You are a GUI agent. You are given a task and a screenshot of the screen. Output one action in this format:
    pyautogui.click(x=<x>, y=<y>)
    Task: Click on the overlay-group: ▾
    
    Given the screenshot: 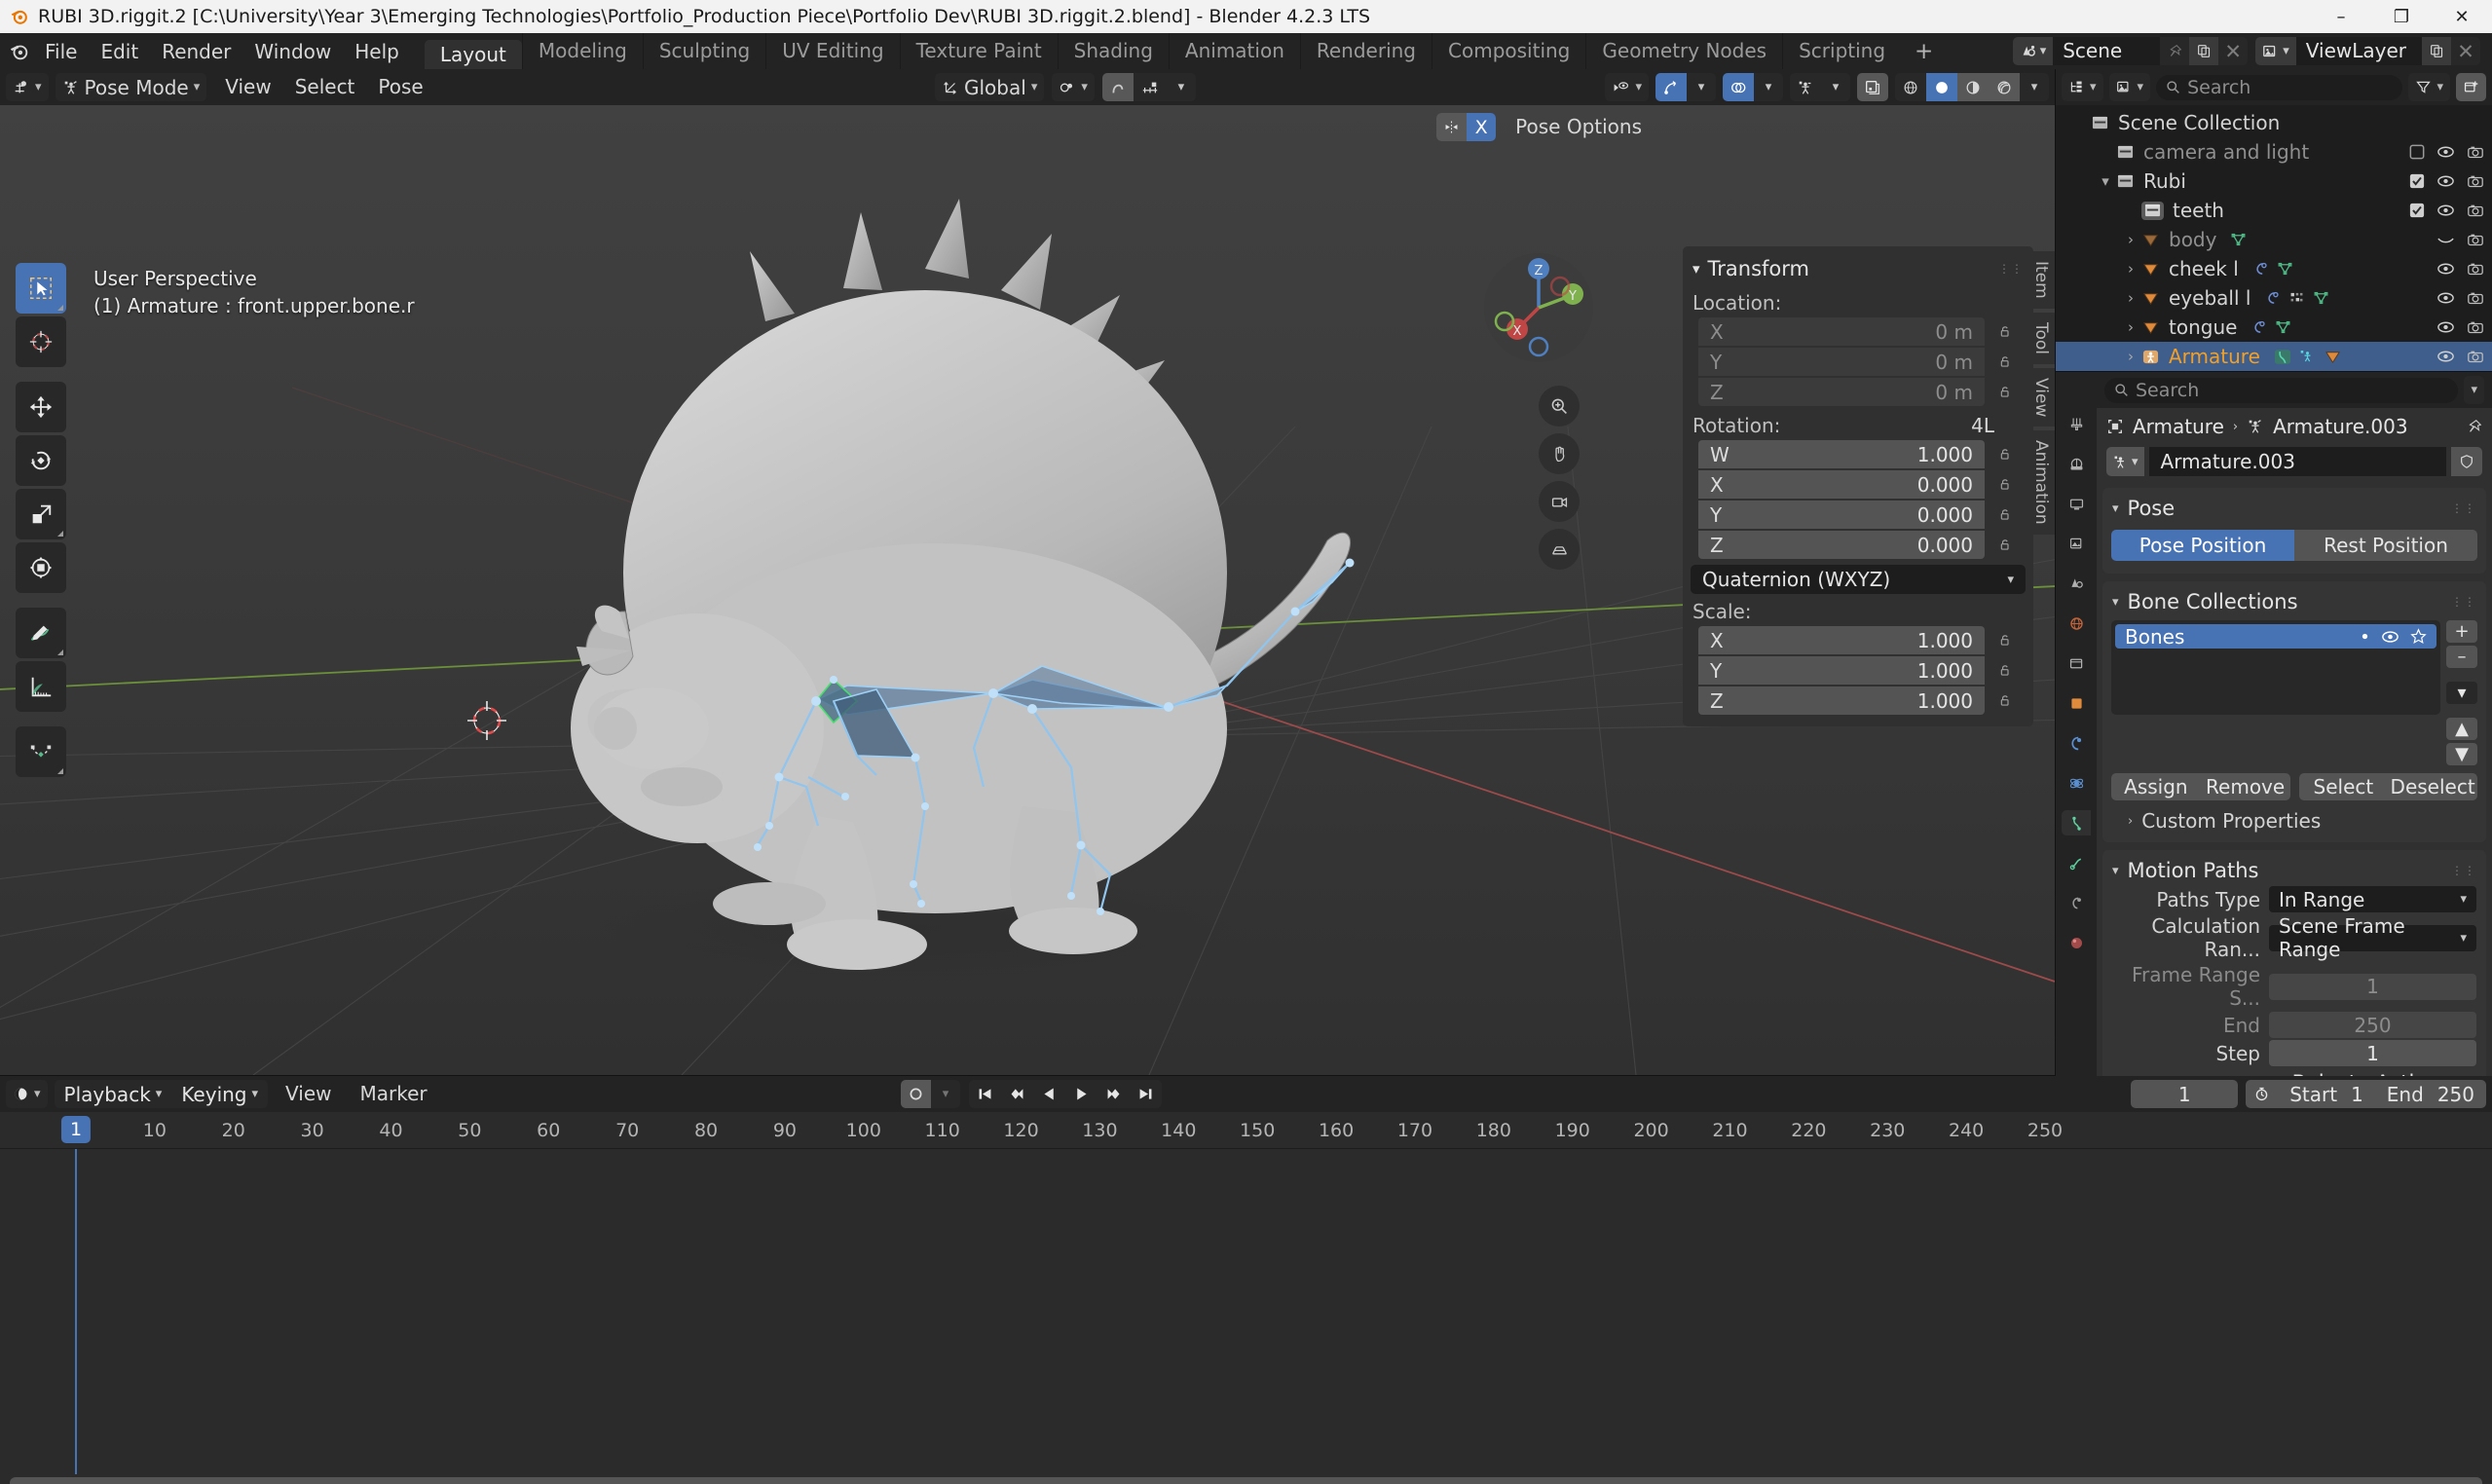 What is the action you would take?
    pyautogui.click(x=1753, y=87)
    